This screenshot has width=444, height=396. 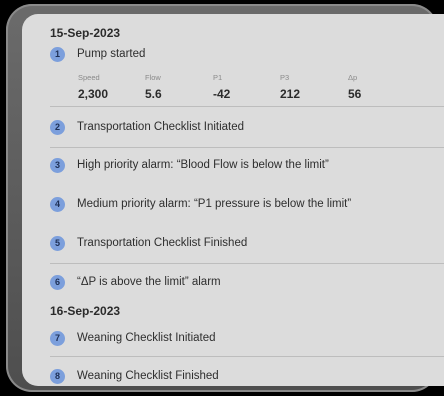 I want to click on param-flow: Flow 5.6, so click(x=153, y=87).